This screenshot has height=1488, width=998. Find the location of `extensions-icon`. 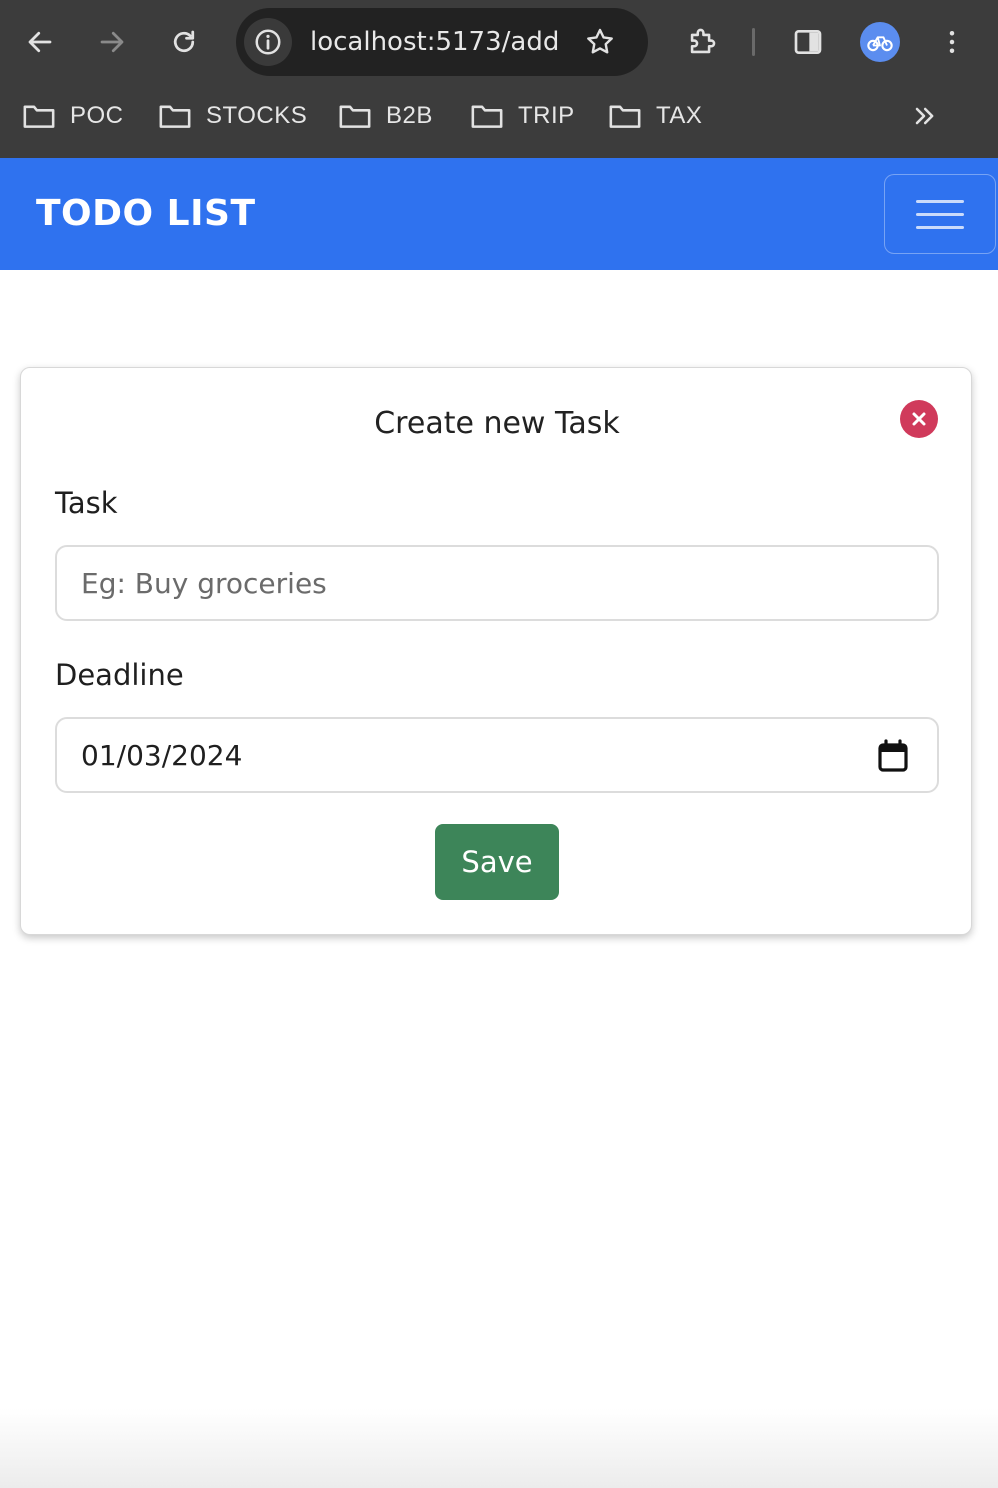

extensions-icon is located at coordinates (703, 41).